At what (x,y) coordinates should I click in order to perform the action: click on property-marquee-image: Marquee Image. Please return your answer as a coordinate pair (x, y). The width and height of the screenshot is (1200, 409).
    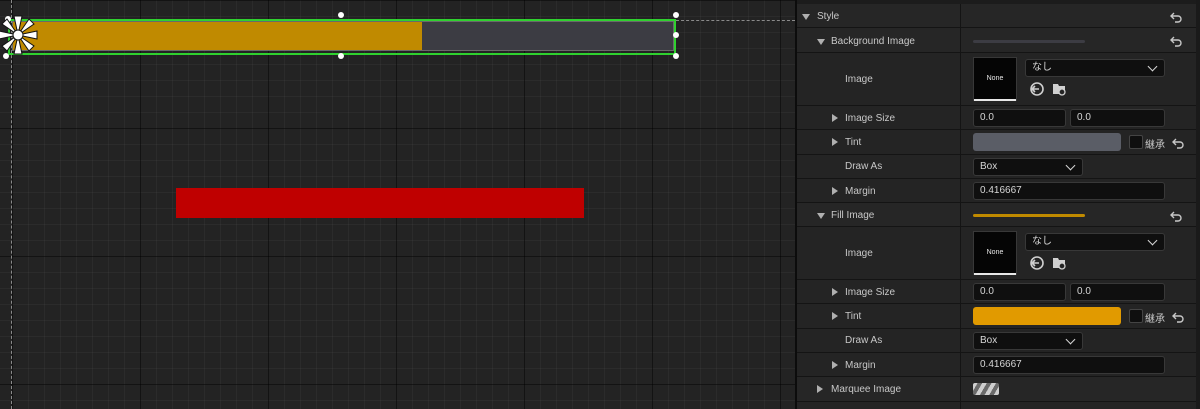
    Looking at the image, I should click on (998, 389).